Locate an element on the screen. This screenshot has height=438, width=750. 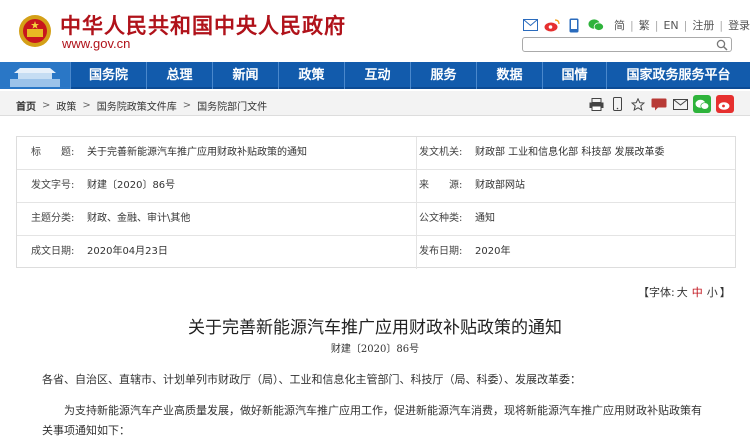
email-share-icon is located at coordinates (680, 104).